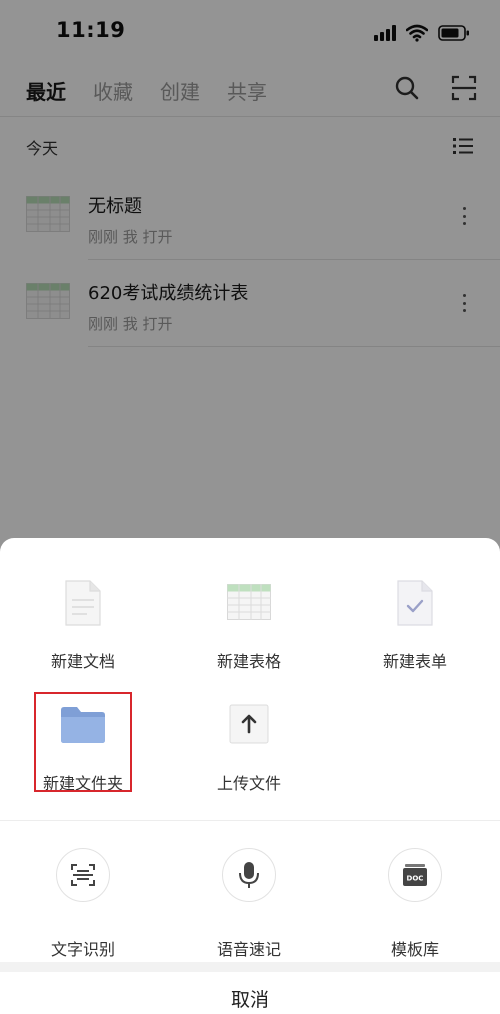 This screenshot has height=1014, width=500. I want to click on upload-file-label: 上传文件, so click(248, 783).